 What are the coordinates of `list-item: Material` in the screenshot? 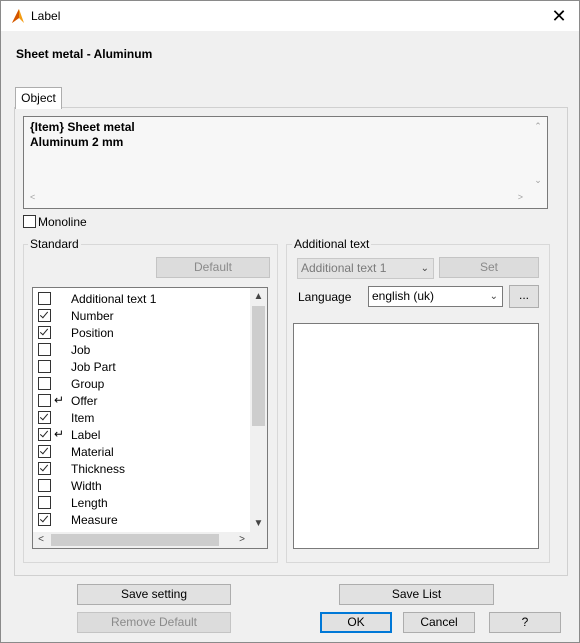 It's located at (140, 451).